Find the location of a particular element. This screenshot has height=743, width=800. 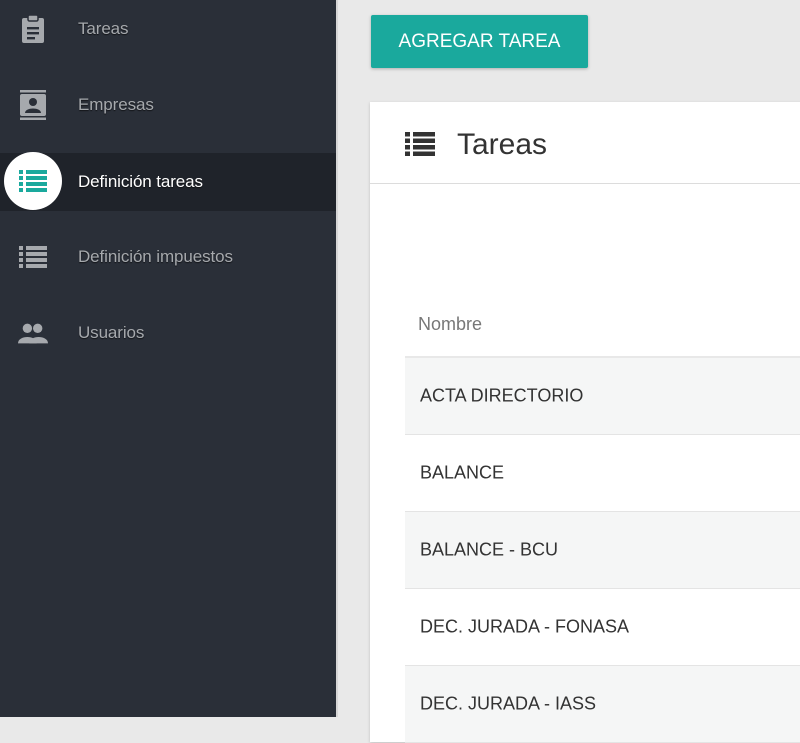

sidebar-item-label: Empresas is located at coordinates (116, 104).